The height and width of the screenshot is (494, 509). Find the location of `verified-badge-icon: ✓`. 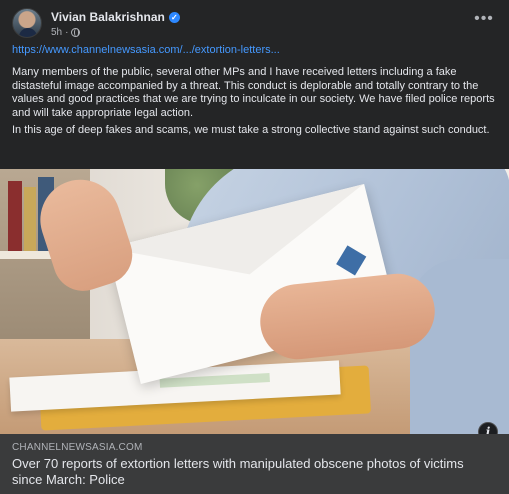

verified-badge-icon: ✓ is located at coordinates (174, 17).